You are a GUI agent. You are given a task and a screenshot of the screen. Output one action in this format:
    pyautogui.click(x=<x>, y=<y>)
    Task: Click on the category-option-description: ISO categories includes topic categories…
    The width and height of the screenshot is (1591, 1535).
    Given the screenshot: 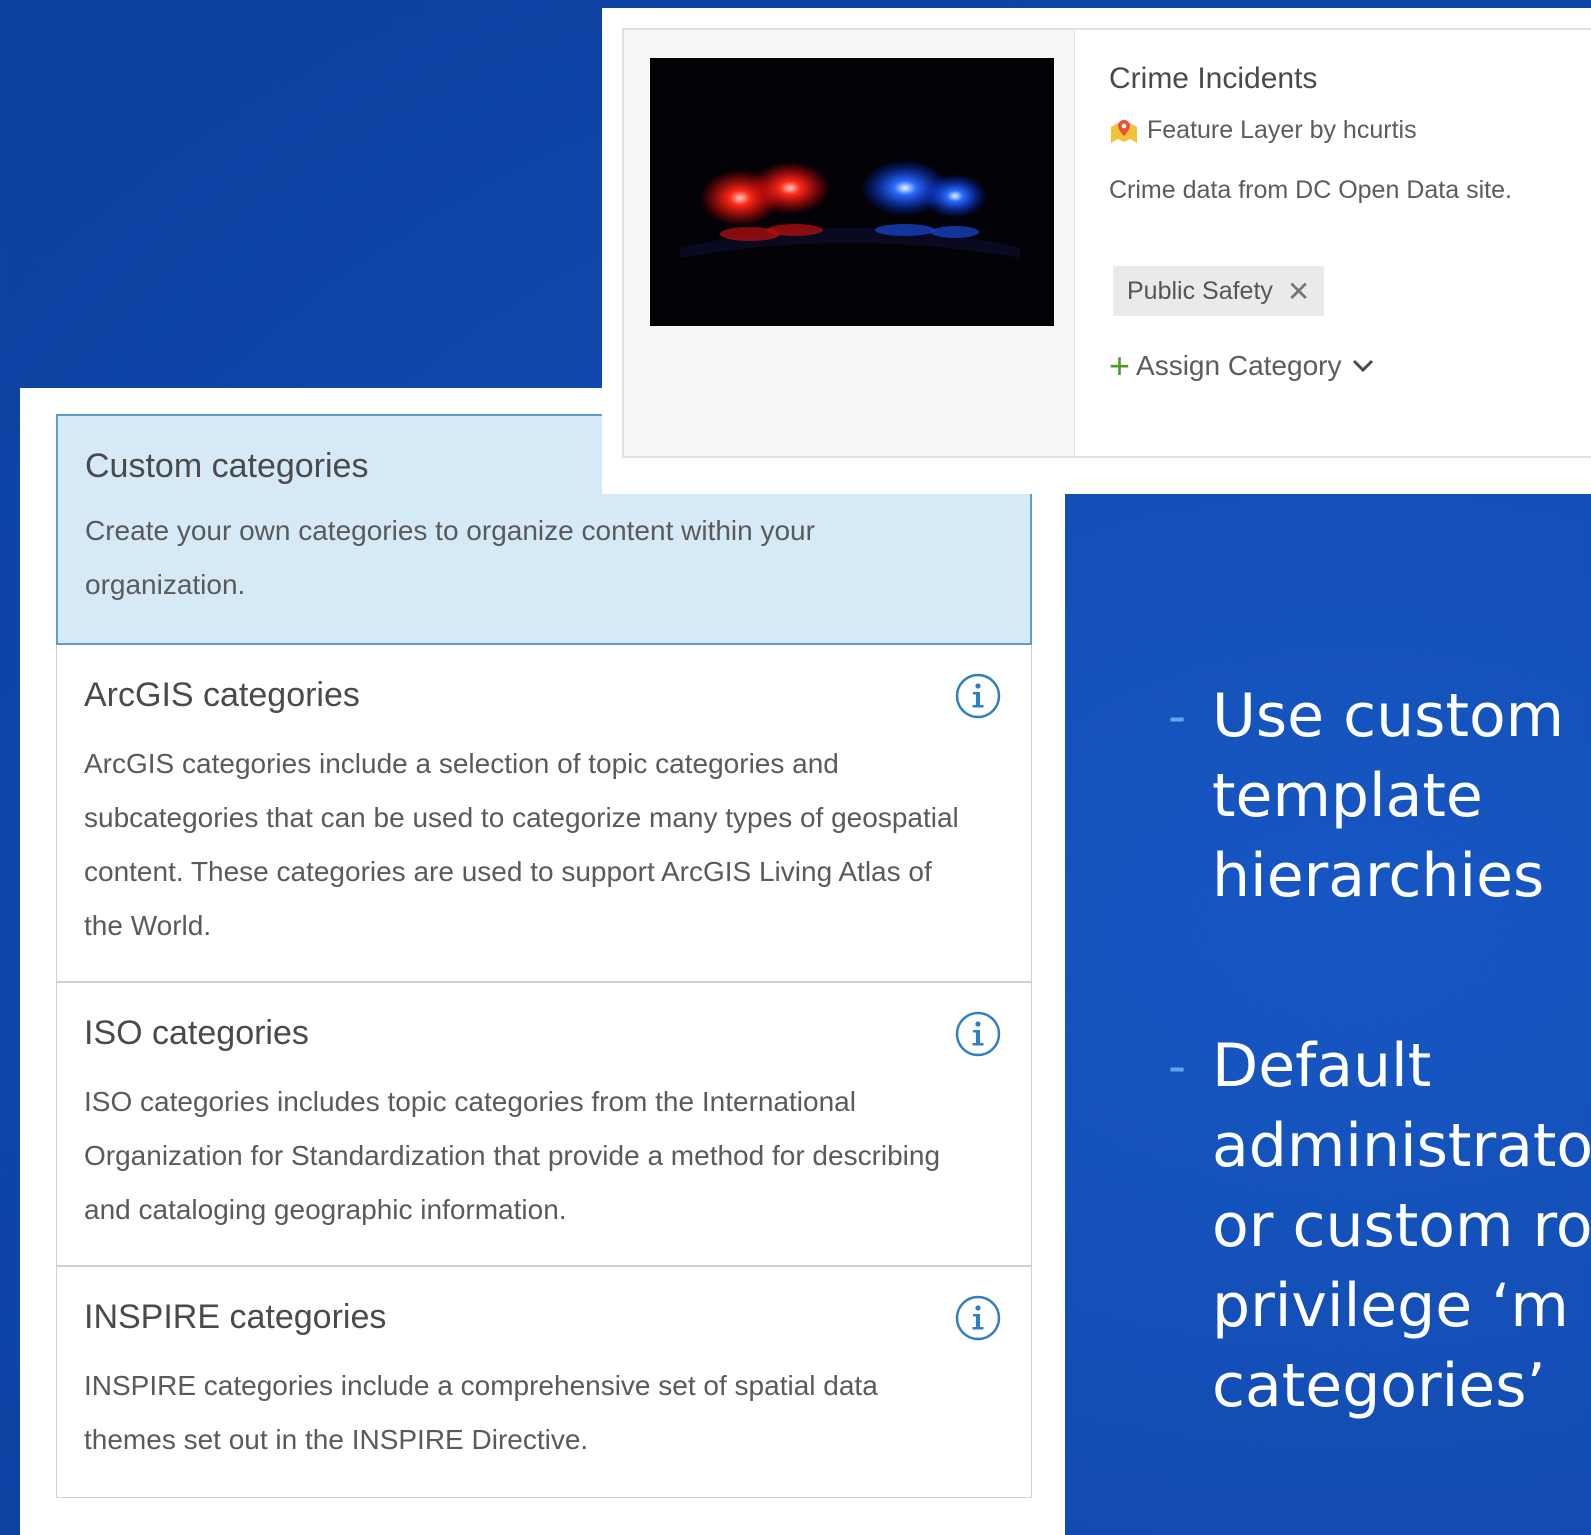 What is the action you would take?
    pyautogui.click(x=512, y=1155)
    